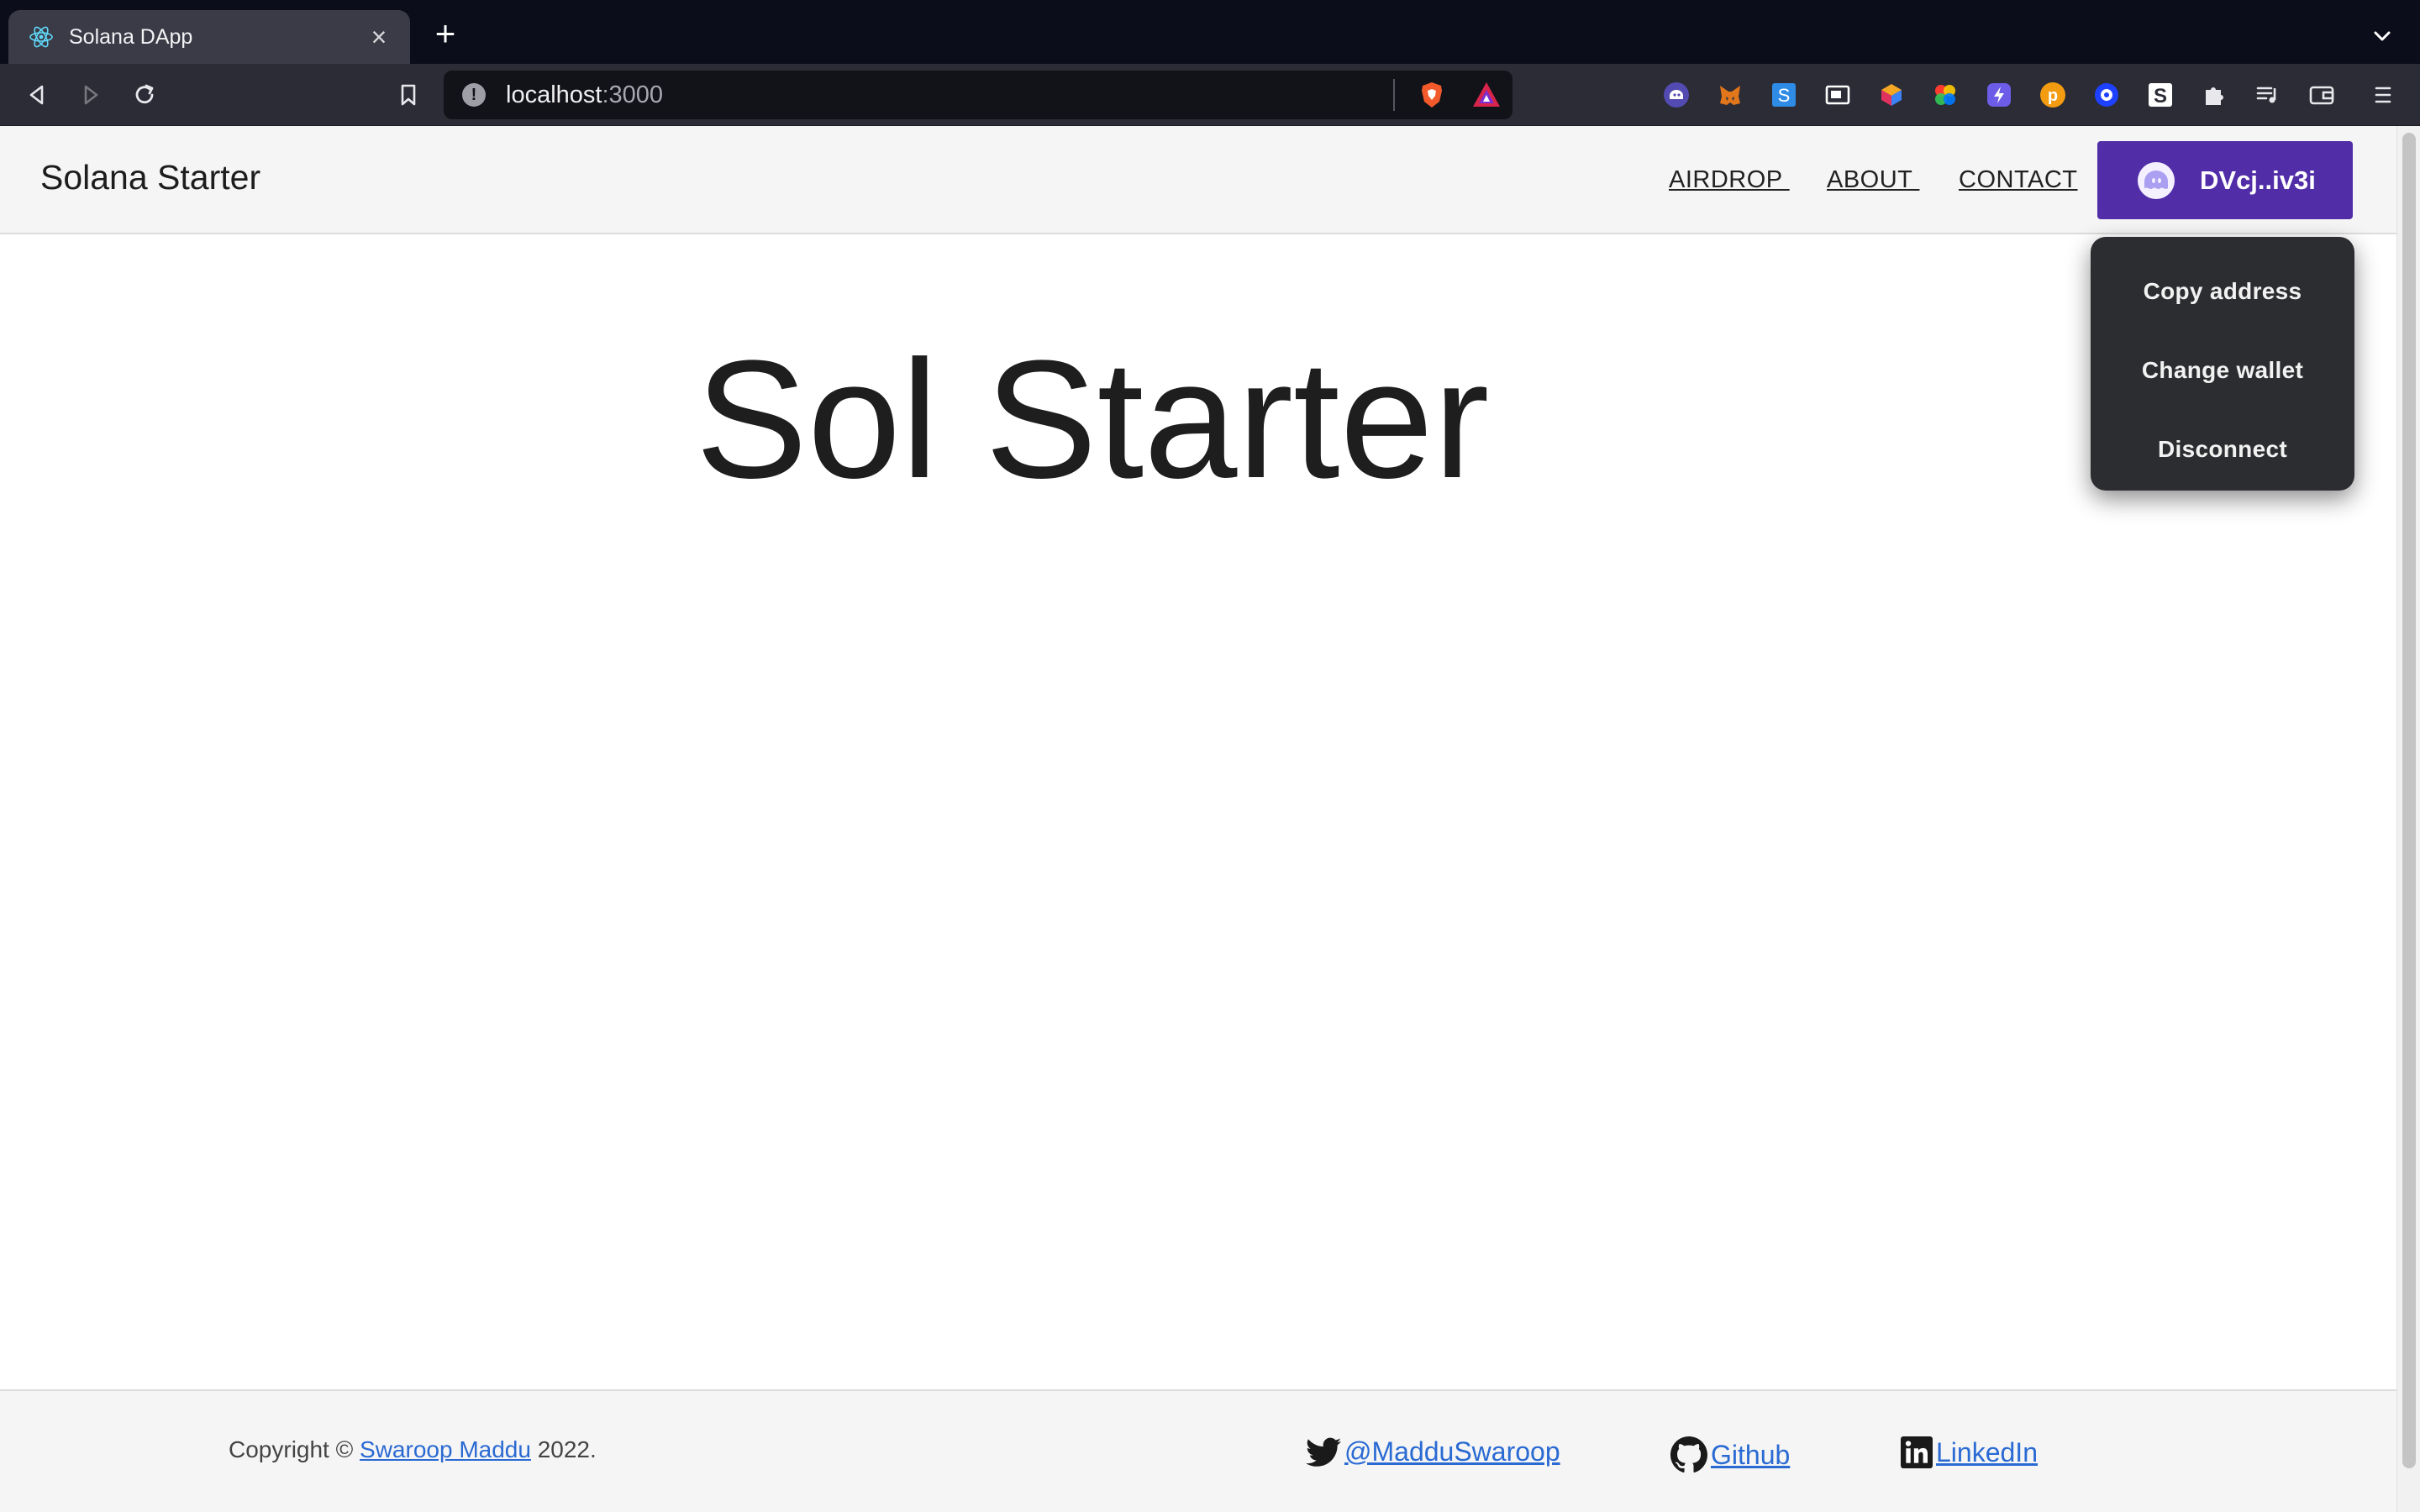 Image resolution: width=2420 pixels, height=1512 pixels. Describe the element at coordinates (474, 95) in the screenshot. I see `site-info-icon: !` at that location.